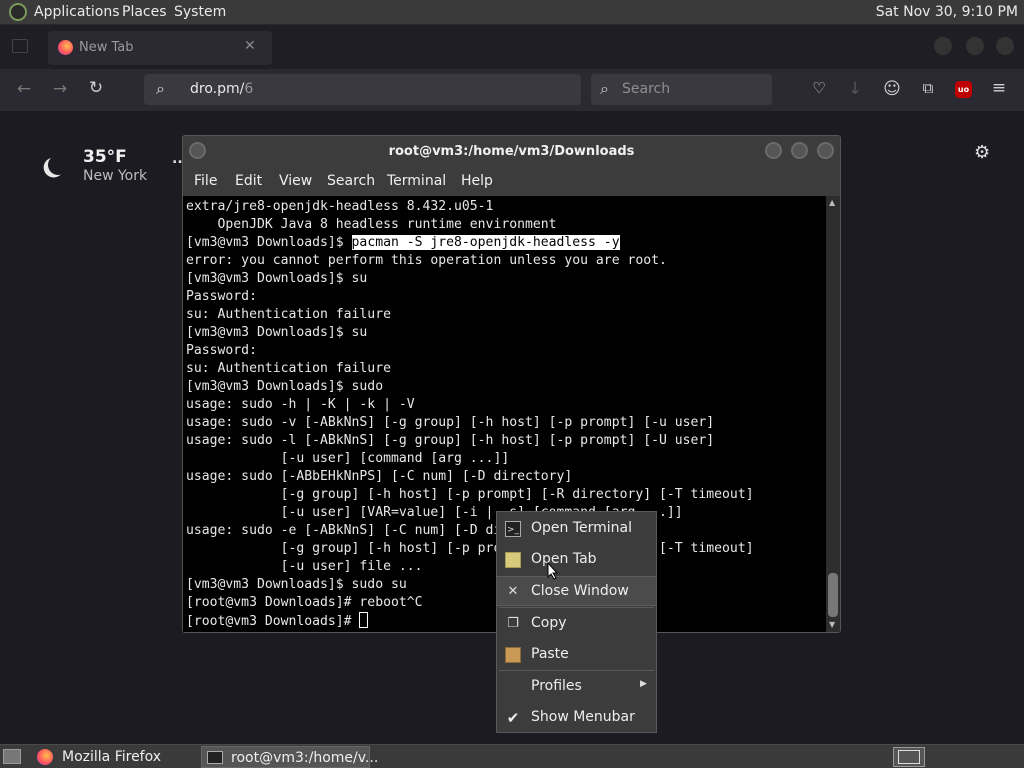 This screenshot has height=768, width=1024. What do you see at coordinates (348, 458) in the screenshot?
I see `terminal-line: [-u user] [command [arg ...]]` at bounding box center [348, 458].